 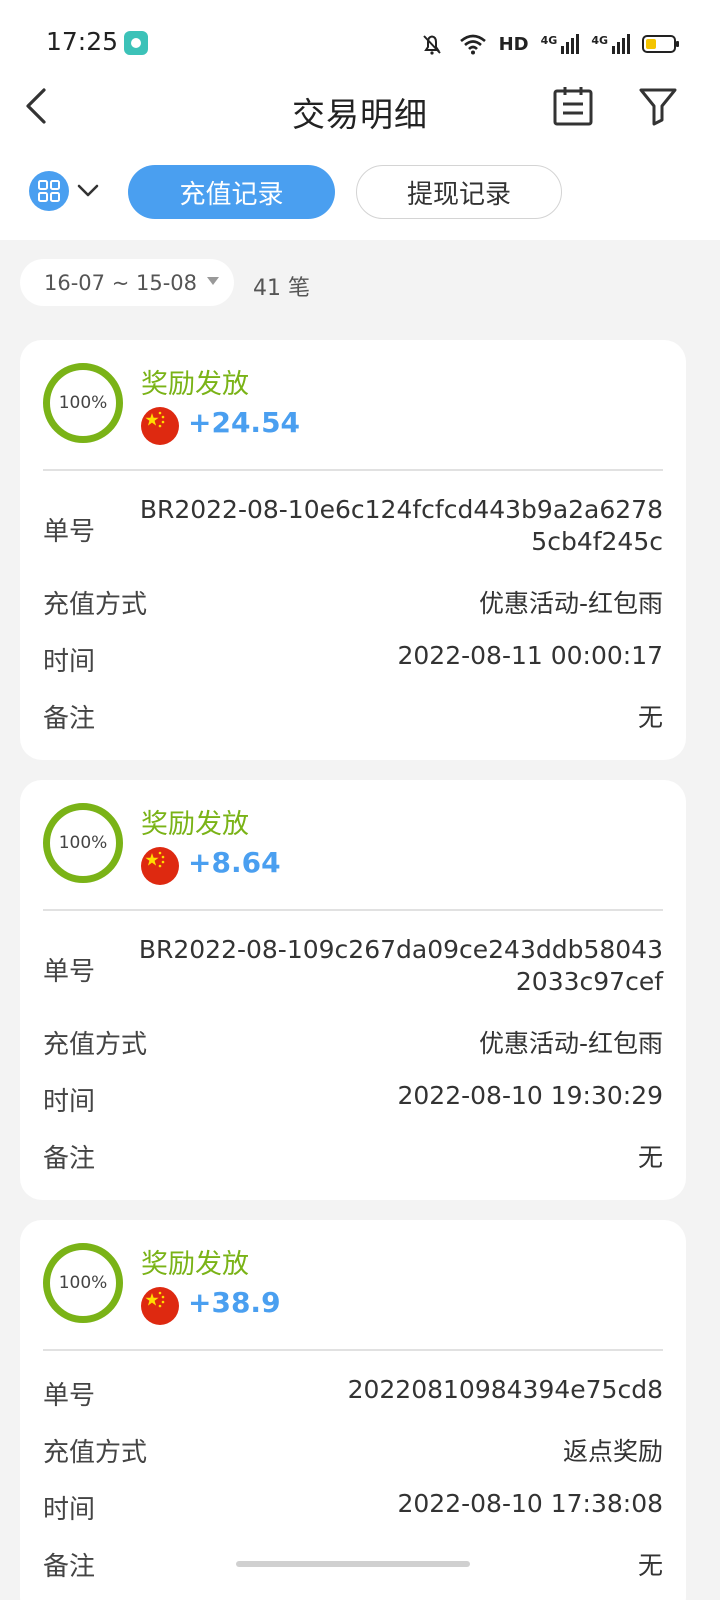 I want to click on battery-icon, so click(x=660, y=44).